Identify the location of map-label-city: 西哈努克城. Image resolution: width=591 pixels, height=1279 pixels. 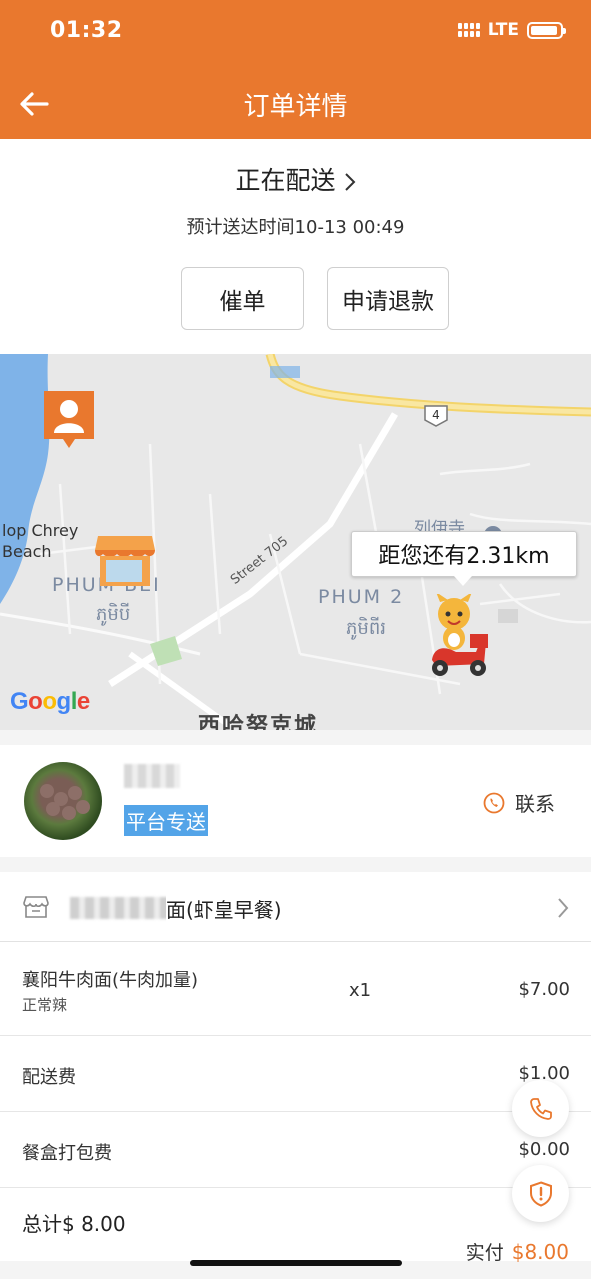
(258, 722).